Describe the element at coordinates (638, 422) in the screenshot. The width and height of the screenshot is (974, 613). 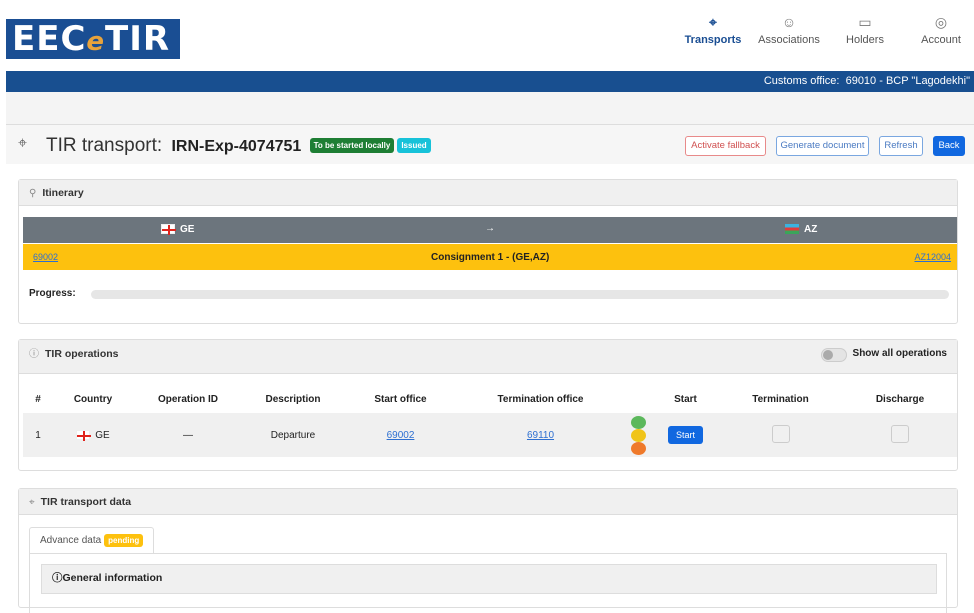
I see `green-light` at that location.